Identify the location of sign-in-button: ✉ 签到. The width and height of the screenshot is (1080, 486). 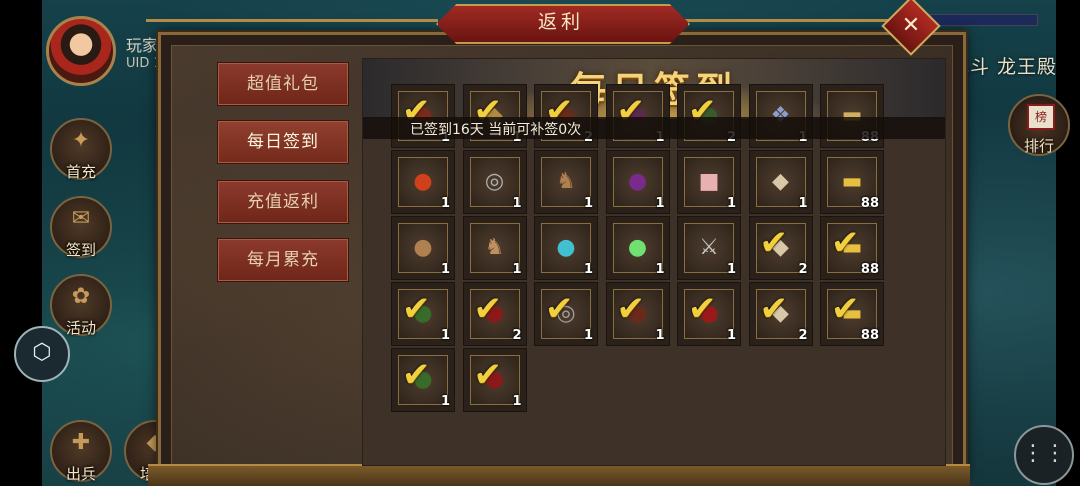
(81, 227).